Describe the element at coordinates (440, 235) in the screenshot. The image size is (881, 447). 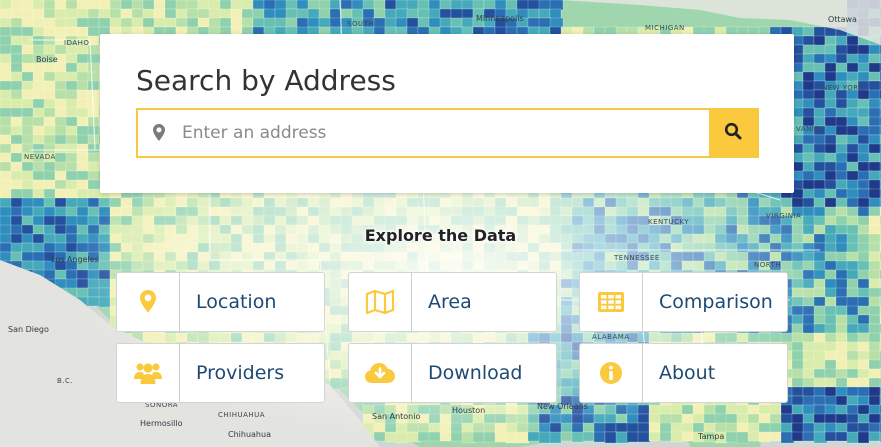
I see `explore-title: Explore the Data` at that location.